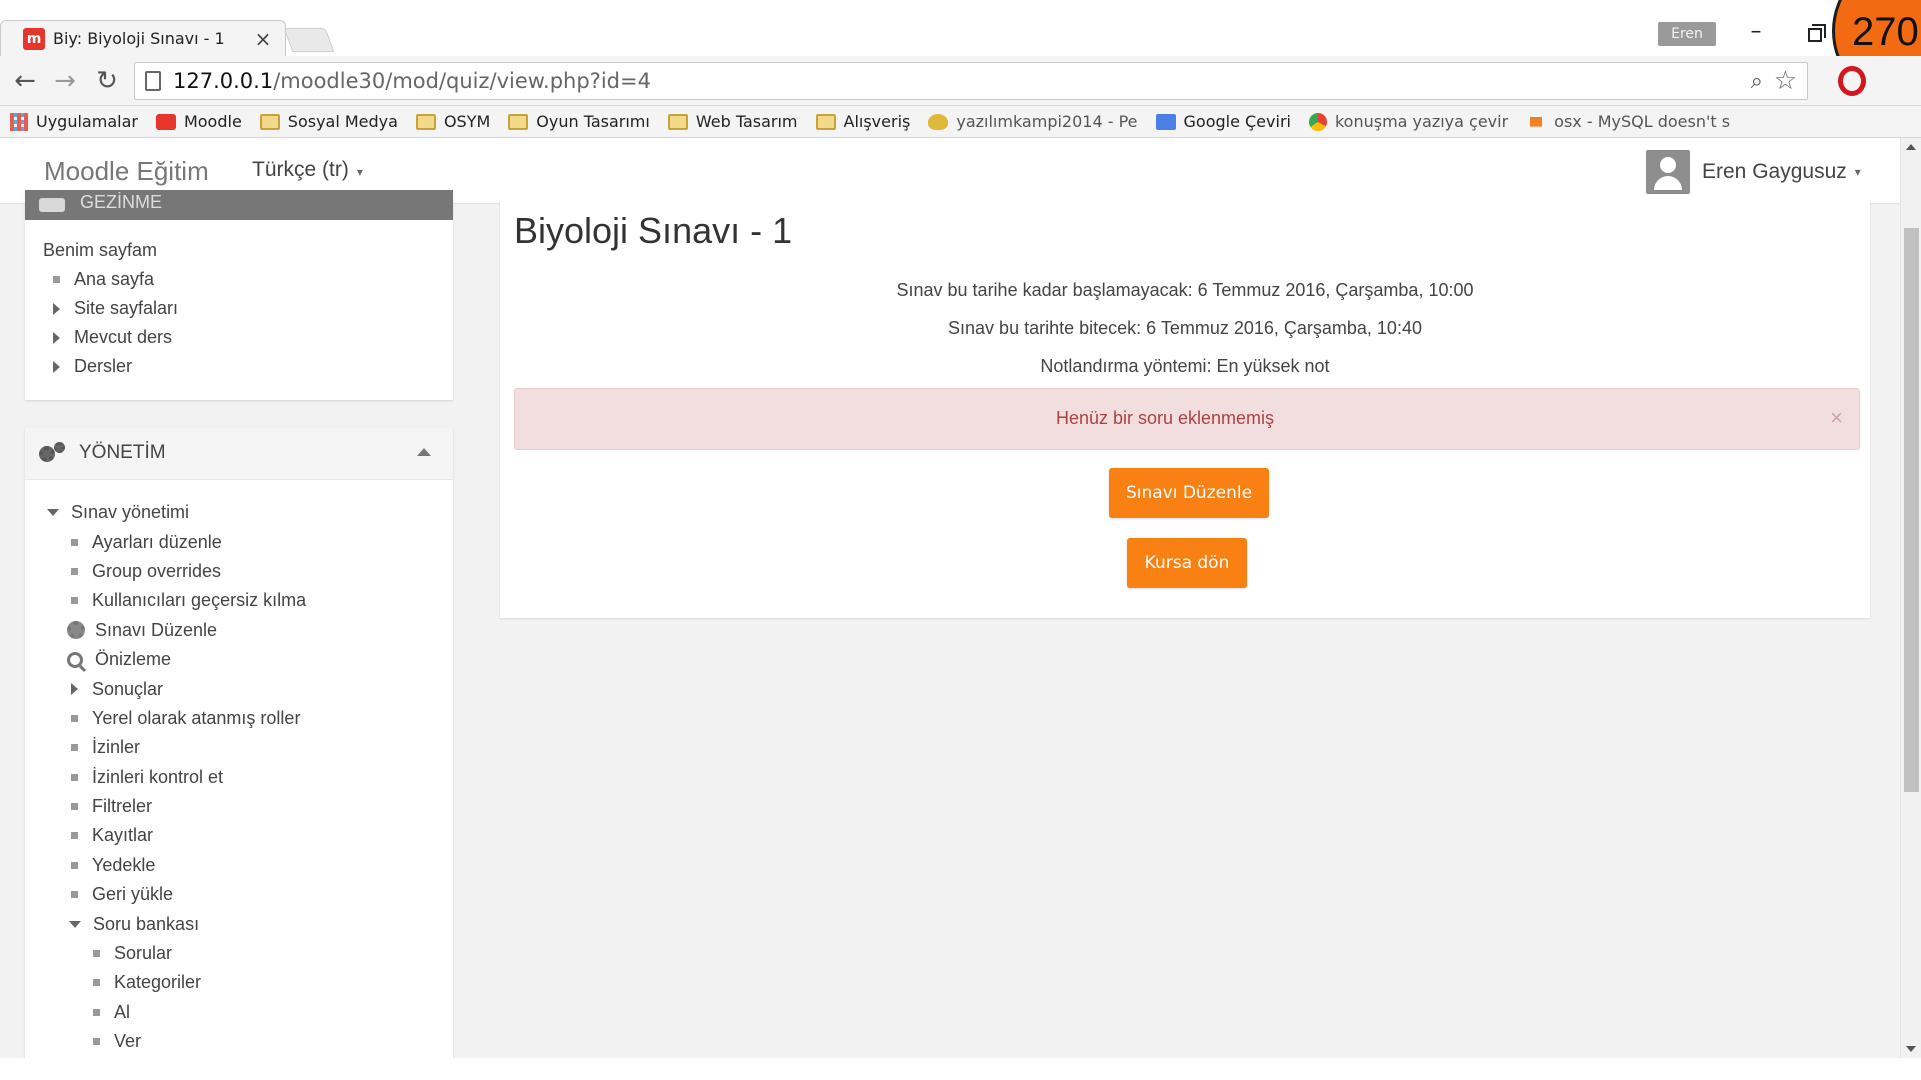 This screenshot has width=1921, height=1080. Describe the element at coordinates (1785, 81) in the screenshot. I see `bookmark-star-icon: ☆` at that location.